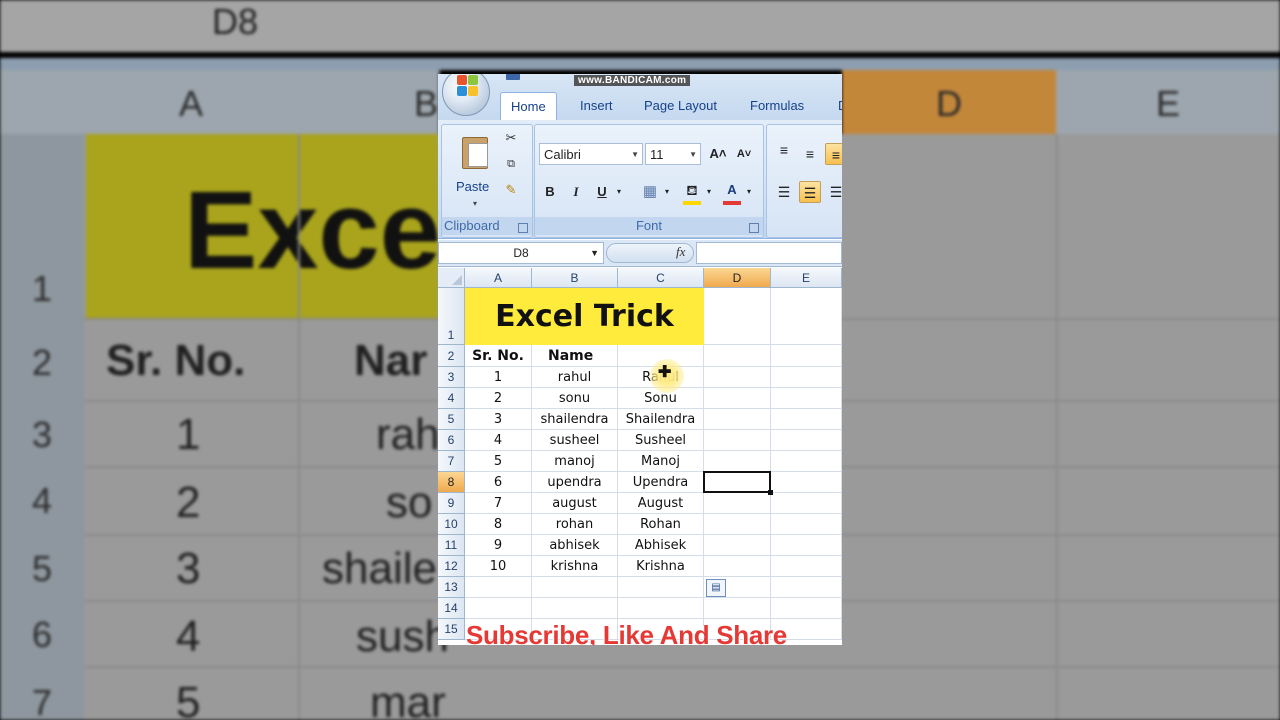 The image size is (1280, 720). I want to click on cell-c12: Krishna, so click(661, 566).